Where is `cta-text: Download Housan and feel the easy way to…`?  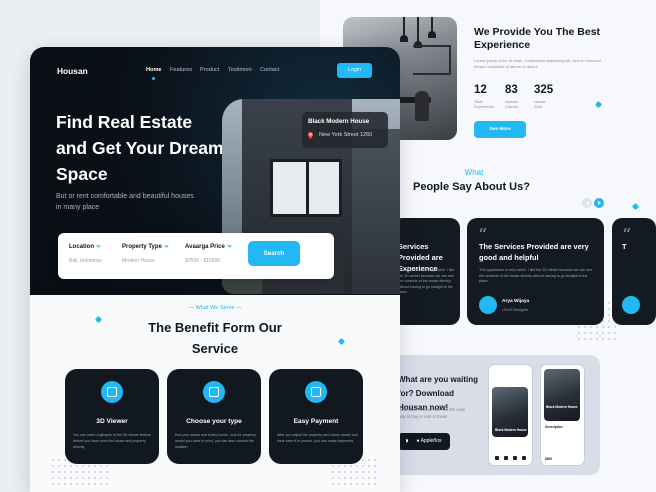 cta-text: Download Housan and feel the easy way to… is located at coordinates (432, 413).